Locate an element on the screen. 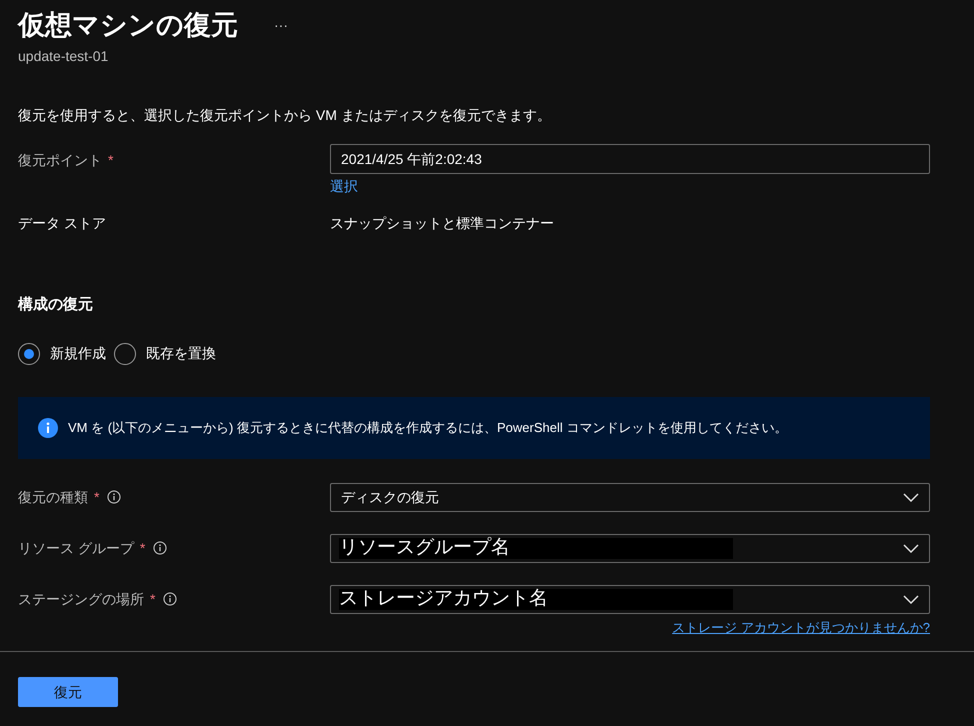 Image resolution: width=974 pixels, height=726 pixels. field-label: 復元ポイント is located at coordinates (60, 160).